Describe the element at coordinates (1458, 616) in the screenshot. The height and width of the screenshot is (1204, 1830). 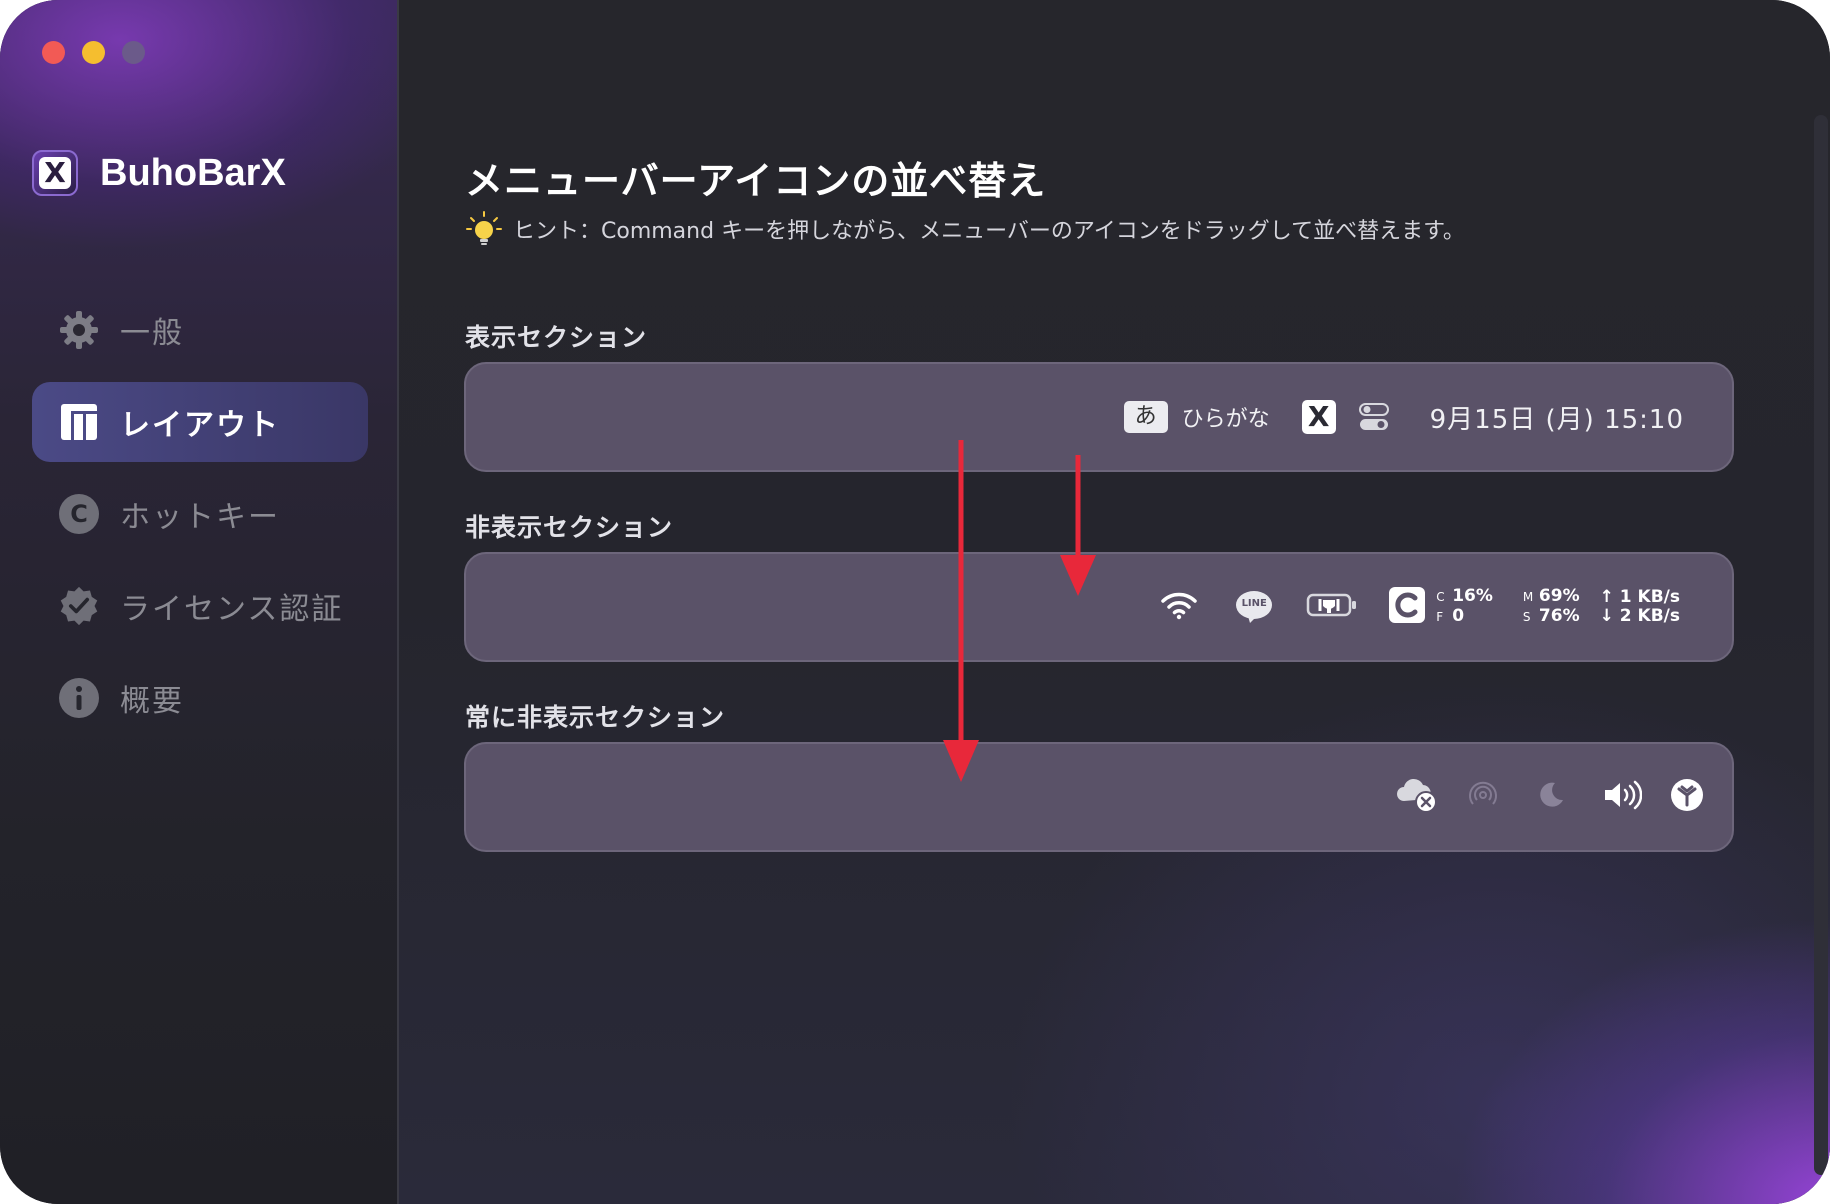
I see `fan-value: 0` at that location.